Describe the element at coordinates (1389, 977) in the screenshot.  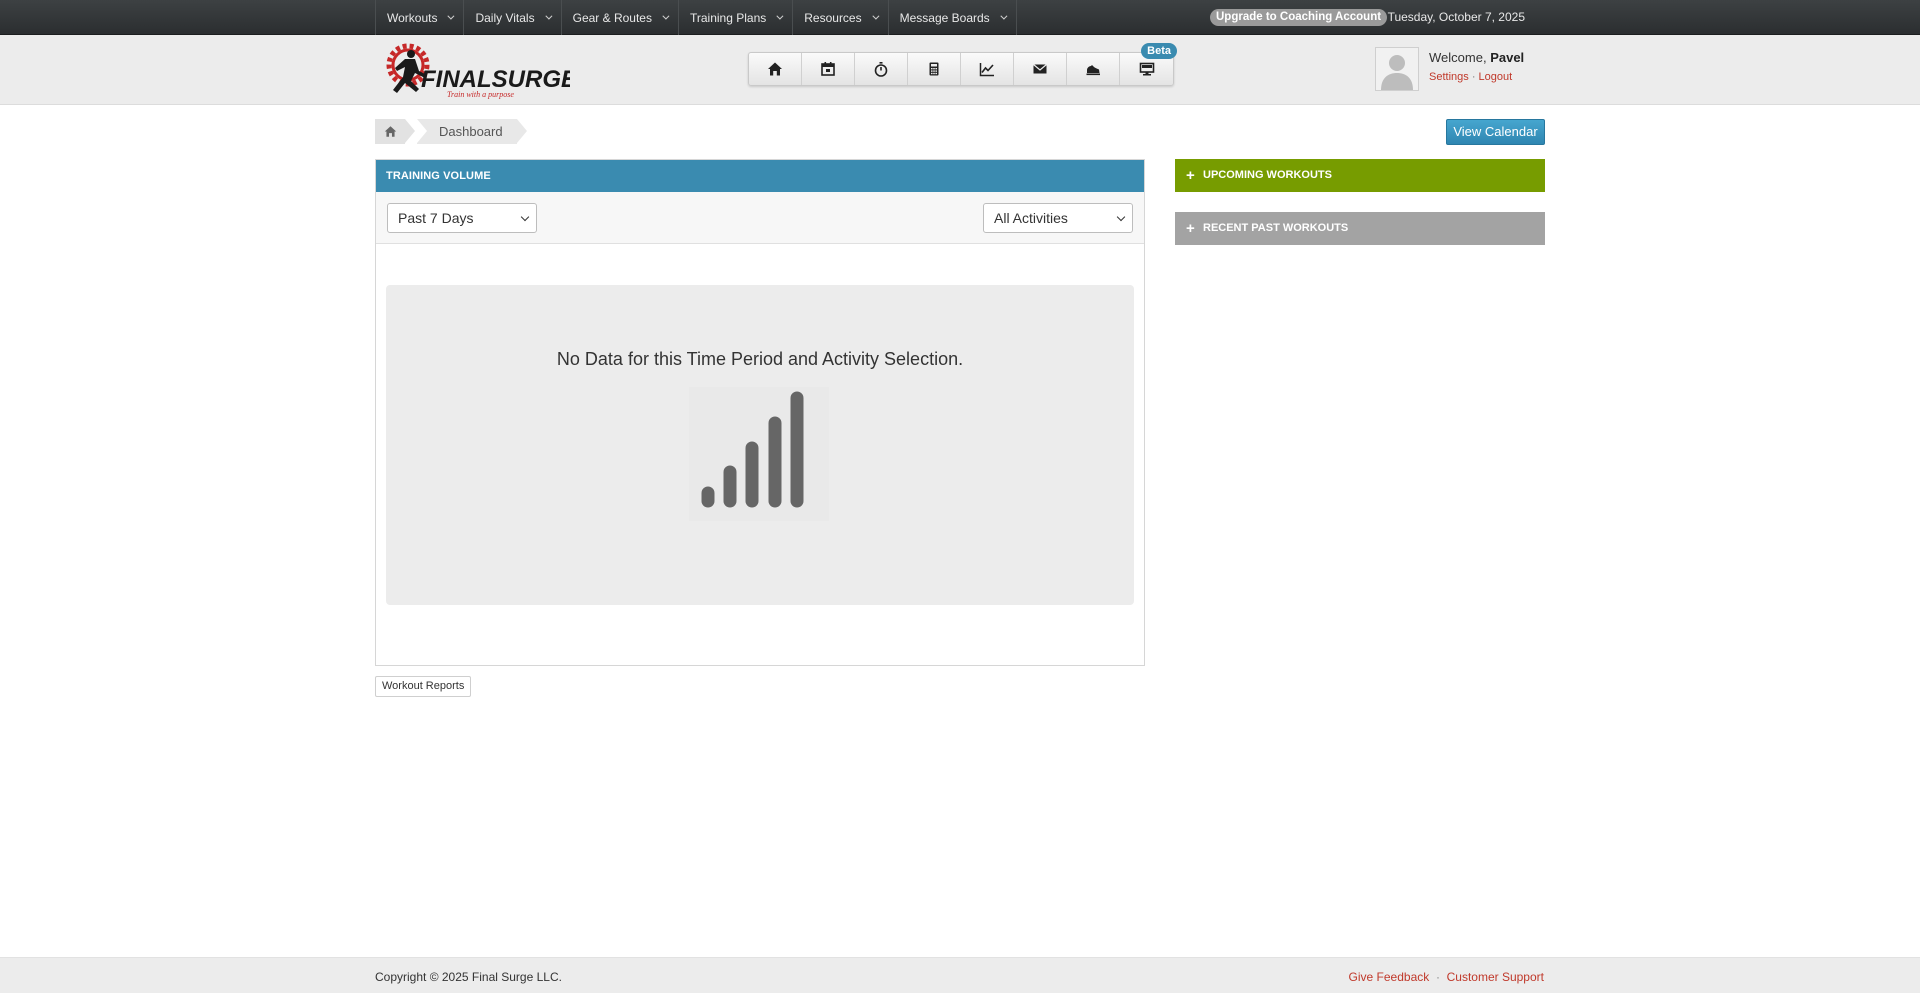
I see `give-feedback-link: Give Feedback` at that location.